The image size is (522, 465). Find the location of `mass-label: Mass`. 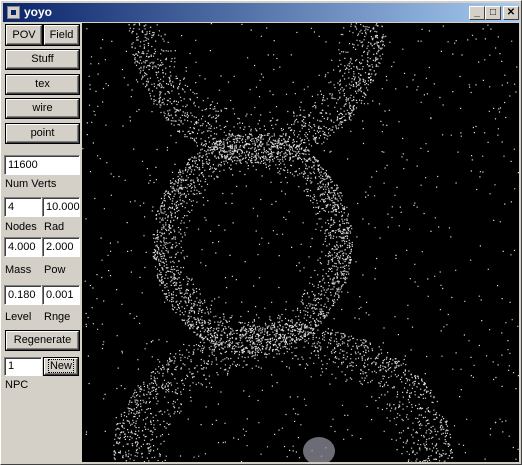

mass-label: Mass is located at coordinates (18, 270).